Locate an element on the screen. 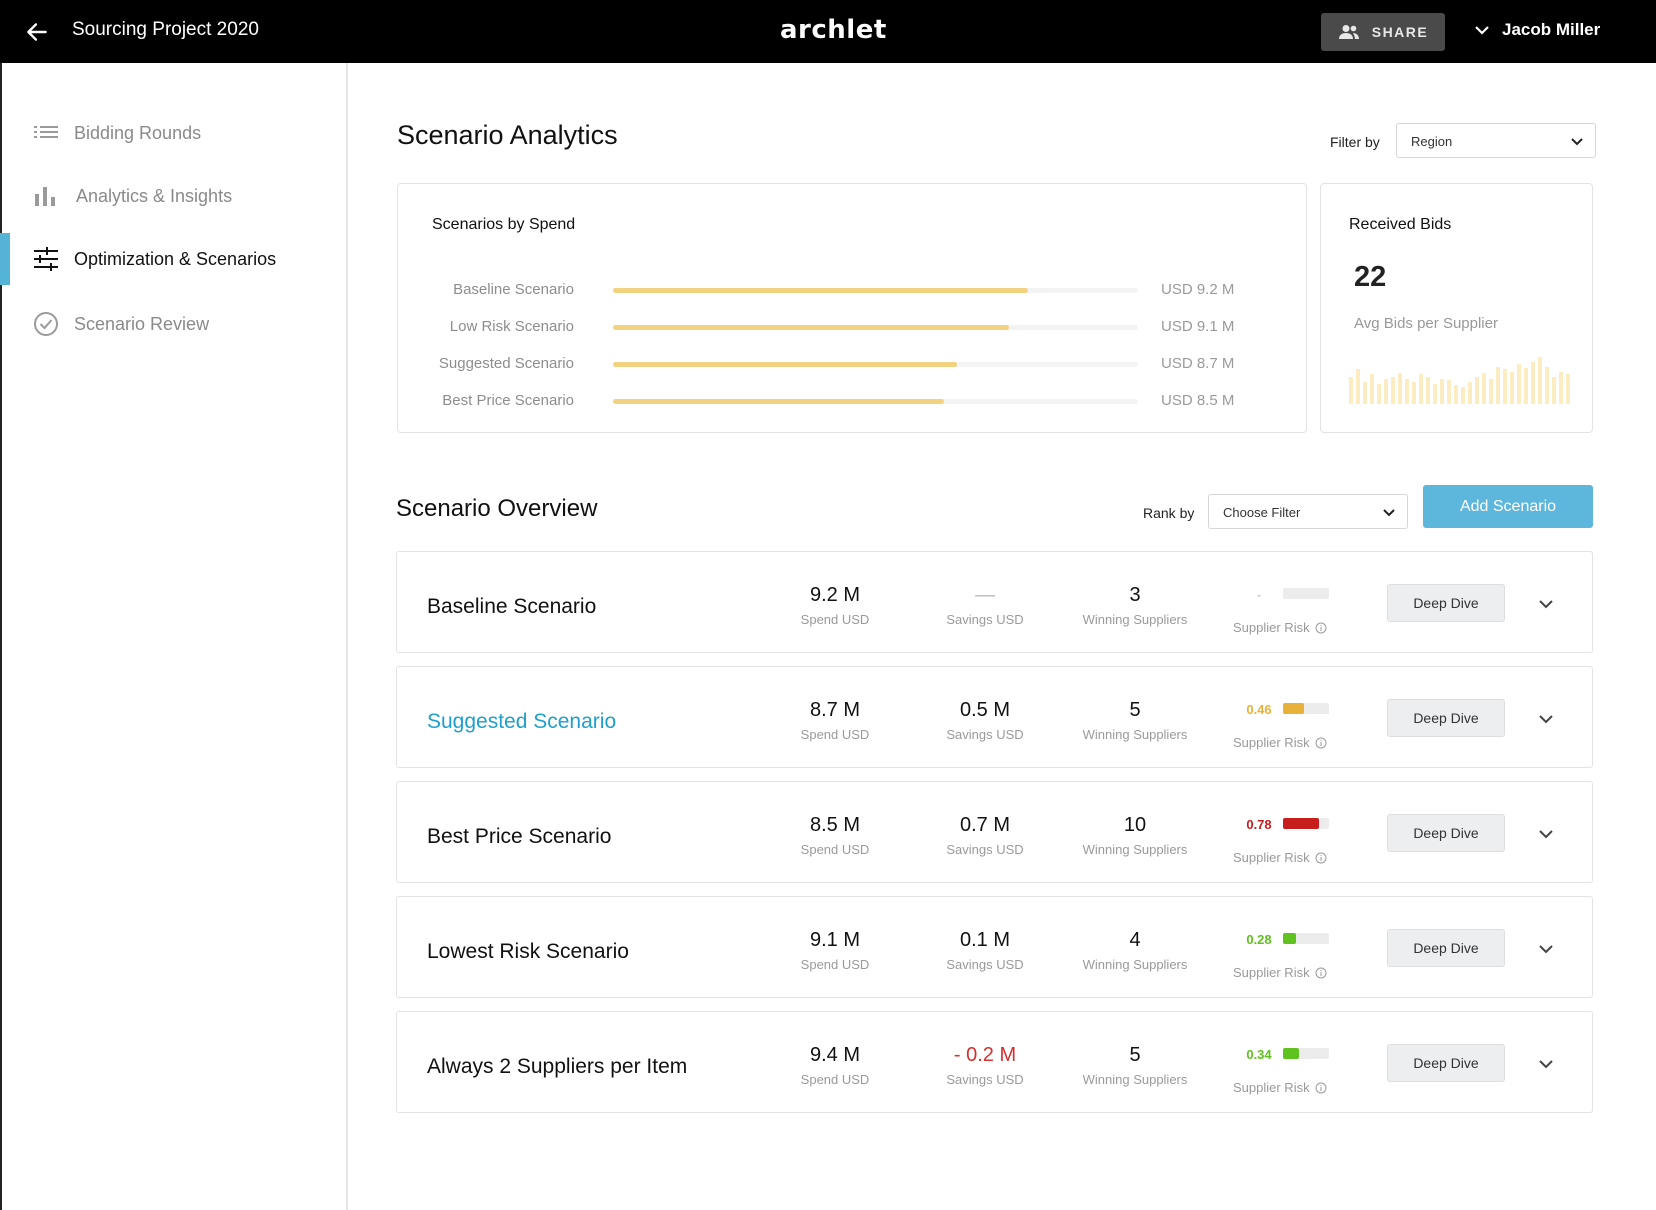  sidebar-item-scenario-review: Scenario Review is located at coordinates (175, 324).